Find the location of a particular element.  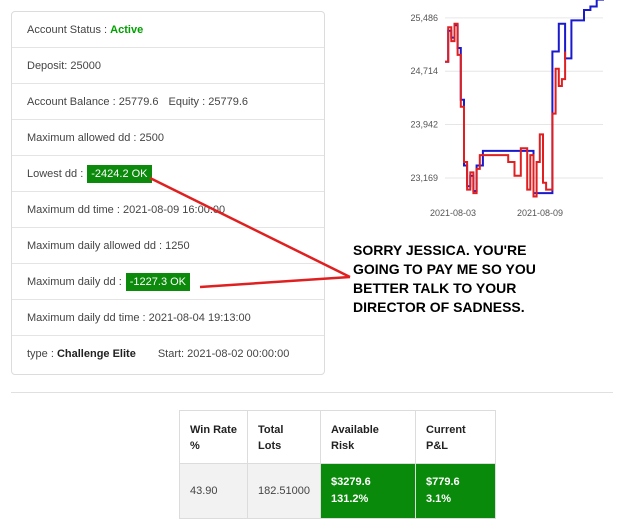

equity: Equity : 25779.6 is located at coordinates (208, 101).